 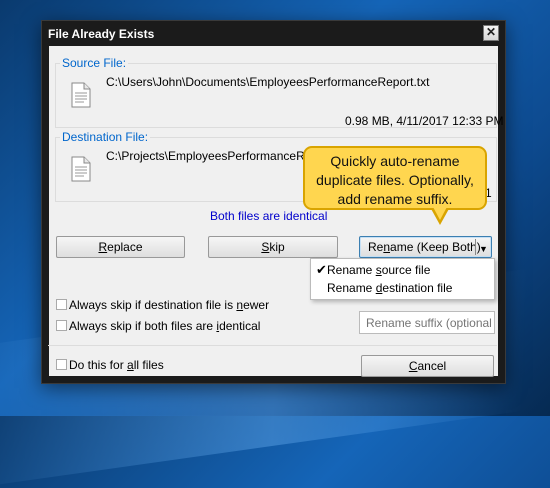 What do you see at coordinates (61, 364) in the screenshot?
I see `do-for-all-checkbox` at bounding box center [61, 364].